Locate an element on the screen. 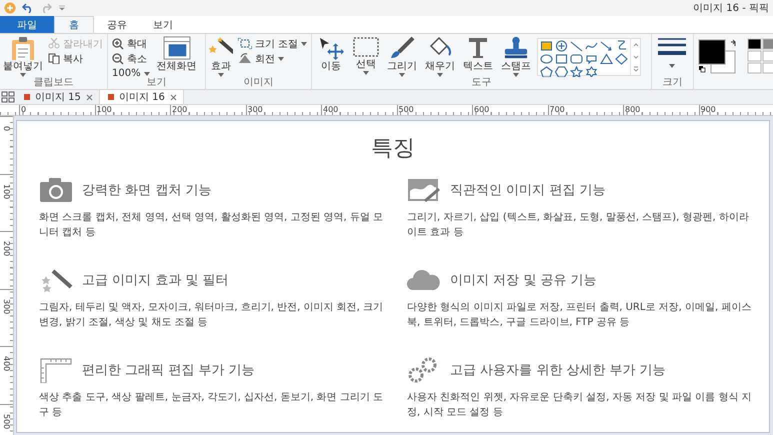 The width and height of the screenshot is (773, 435). magic-wand-icon is located at coordinates (56, 280).